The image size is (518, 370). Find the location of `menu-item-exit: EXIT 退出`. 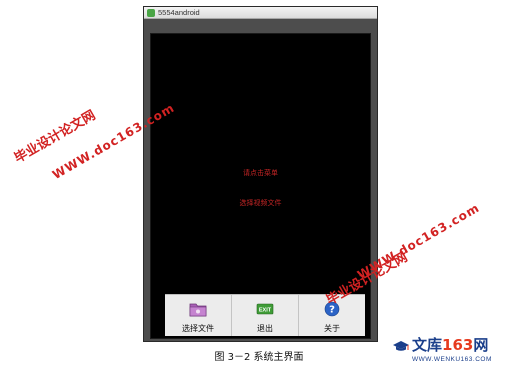

menu-item-exit: EXIT 退出 is located at coordinates (265, 315).